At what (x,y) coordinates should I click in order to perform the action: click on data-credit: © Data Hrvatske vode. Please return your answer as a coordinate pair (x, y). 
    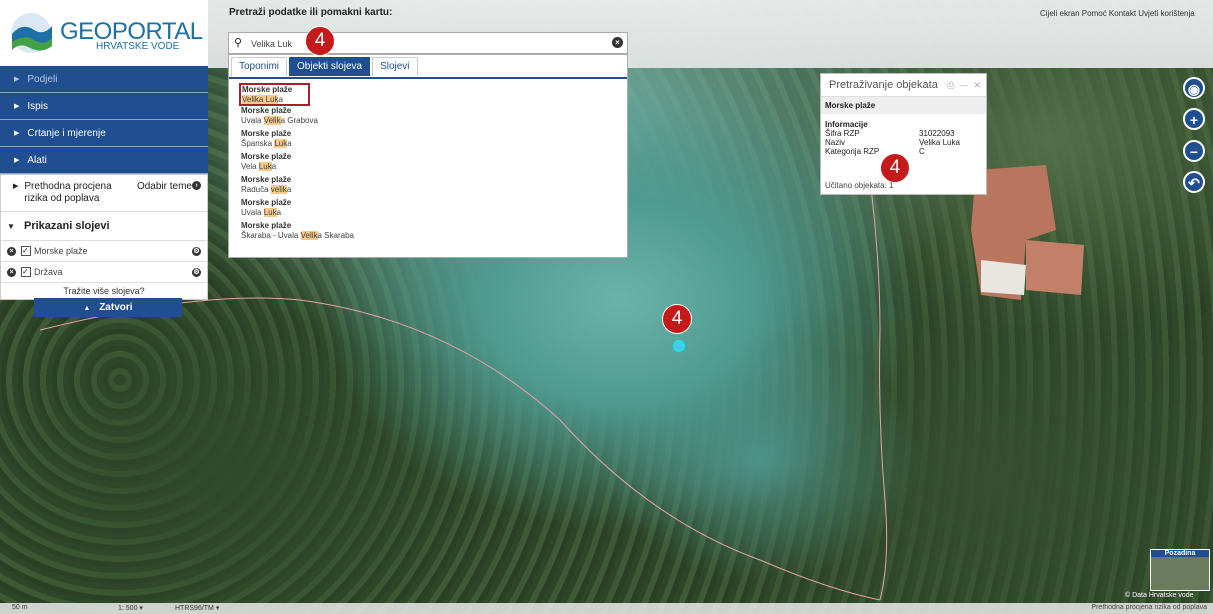
    Looking at the image, I should click on (1159, 595).